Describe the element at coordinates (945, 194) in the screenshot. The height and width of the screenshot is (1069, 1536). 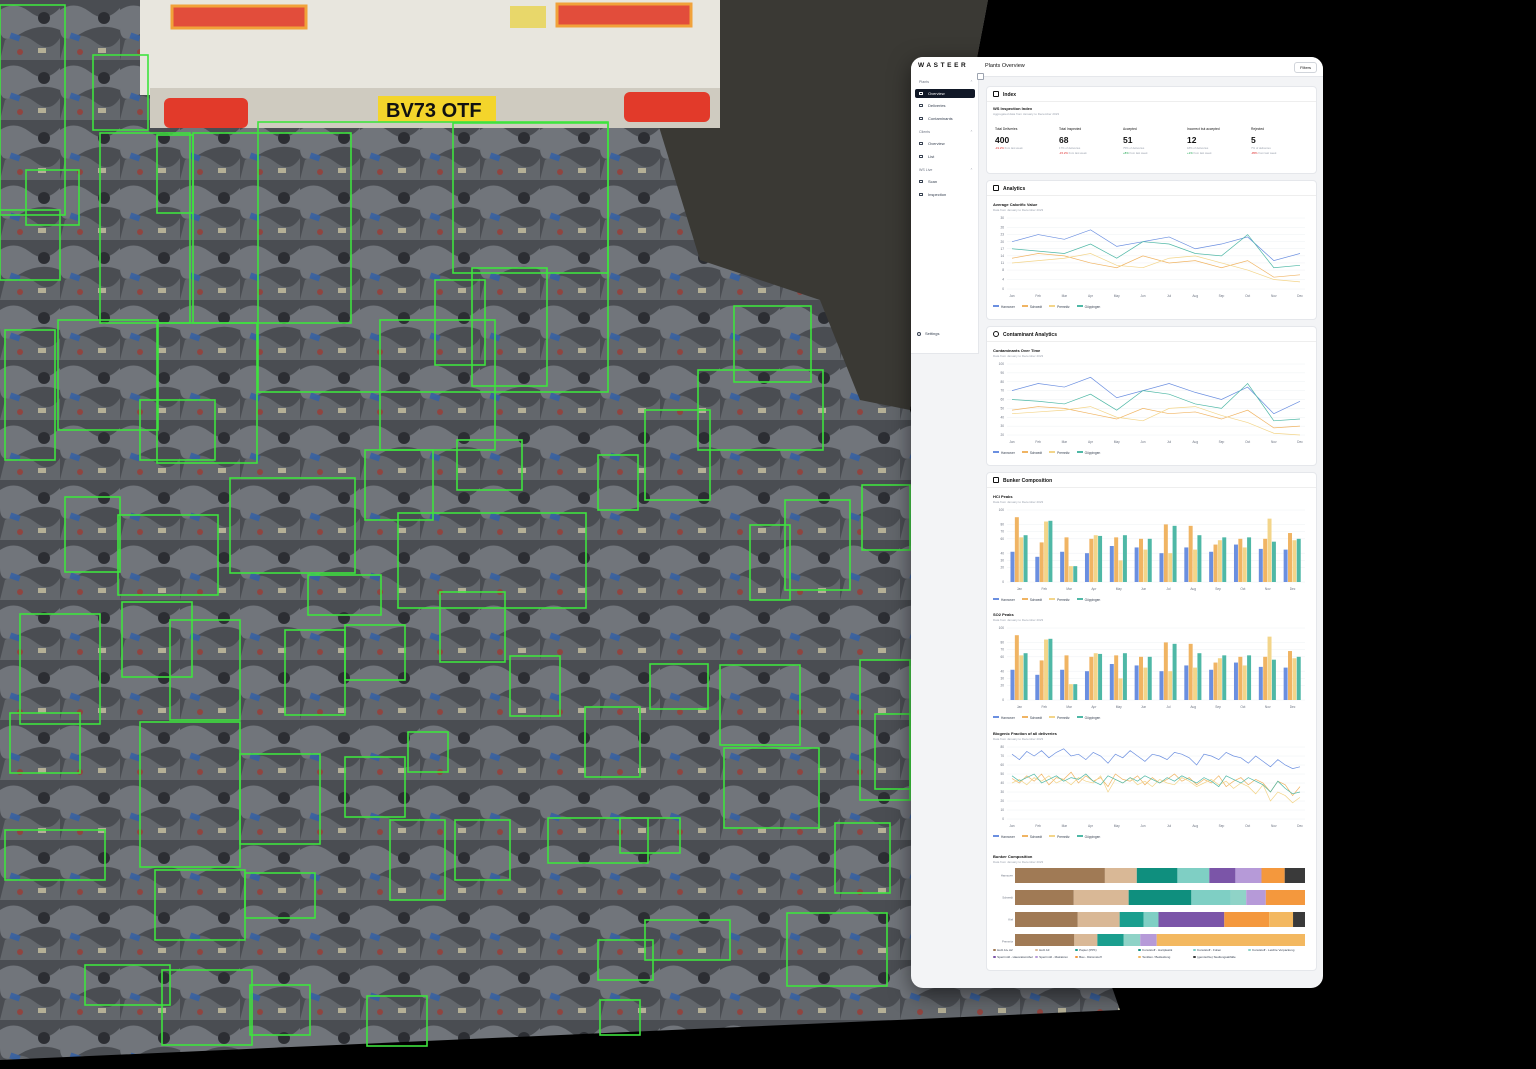
I see `sidebar-item-inspection: Inspection` at that location.